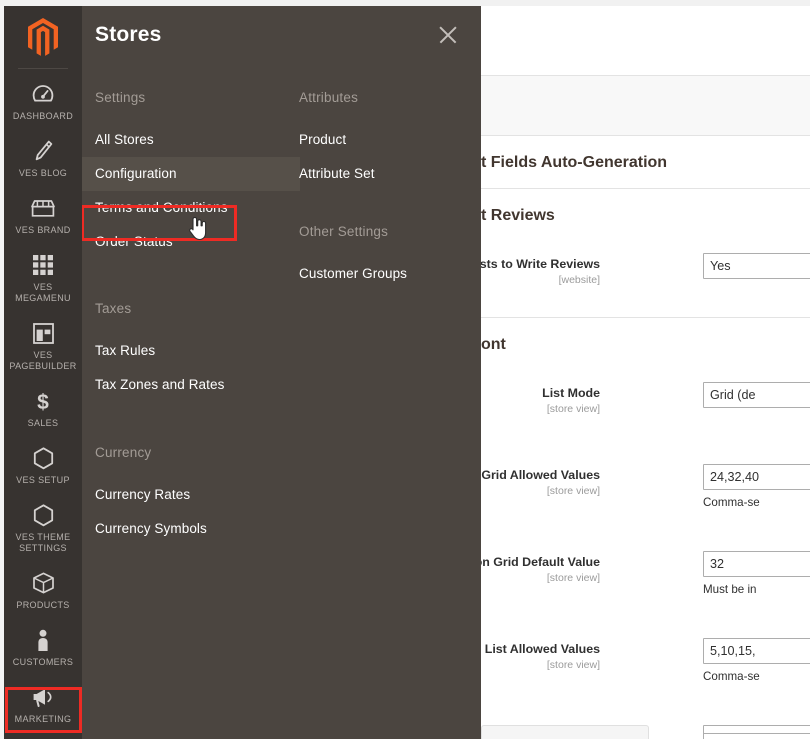 The image size is (810, 739). Describe the element at coordinates (281, 35) in the screenshot. I see `menu-panel-header: Stores` at that location.